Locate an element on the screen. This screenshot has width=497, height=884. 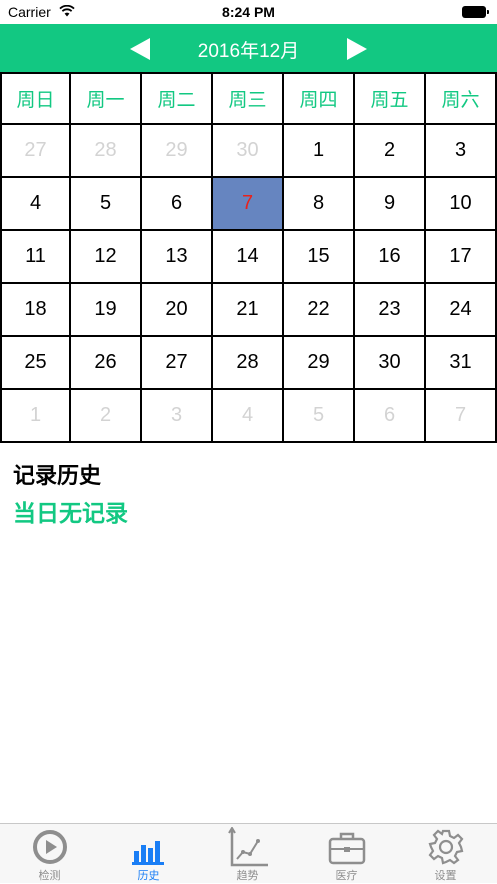
tab-settings: 设置 is located at coordinates (445, 854).